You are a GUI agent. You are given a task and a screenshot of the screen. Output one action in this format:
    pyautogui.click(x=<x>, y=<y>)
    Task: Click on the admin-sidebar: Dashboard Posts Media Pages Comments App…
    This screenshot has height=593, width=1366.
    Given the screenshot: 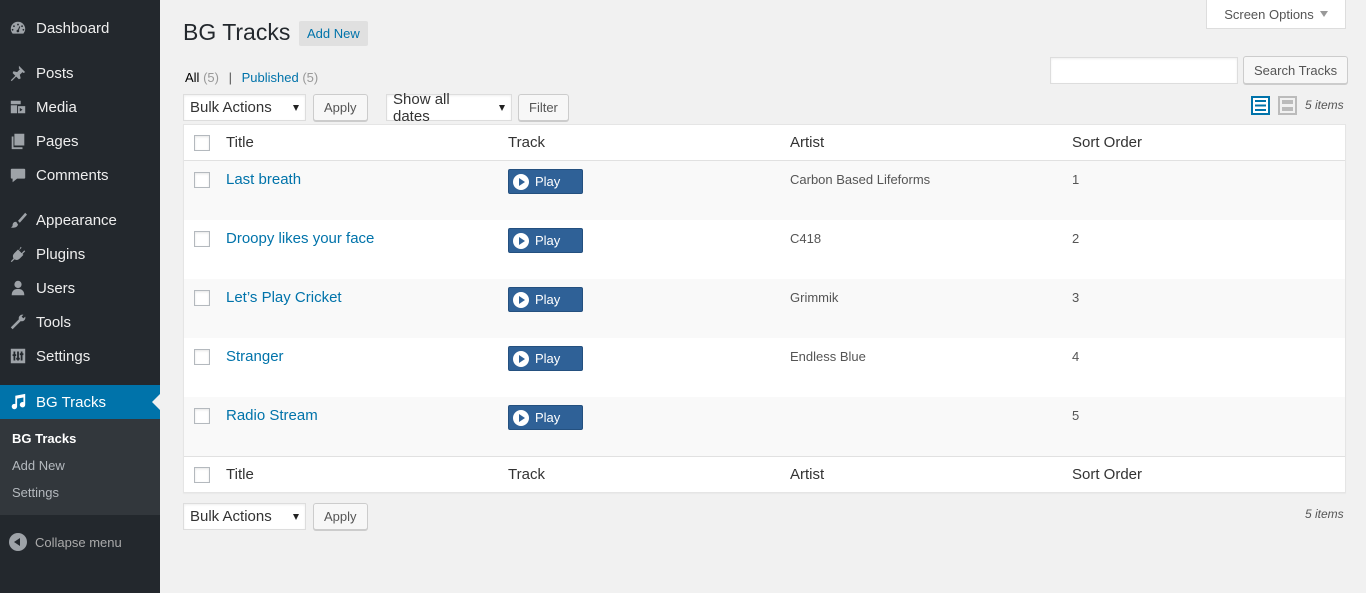 What is the action you would take?
    pyautogui.click(x=80, y=296)
    